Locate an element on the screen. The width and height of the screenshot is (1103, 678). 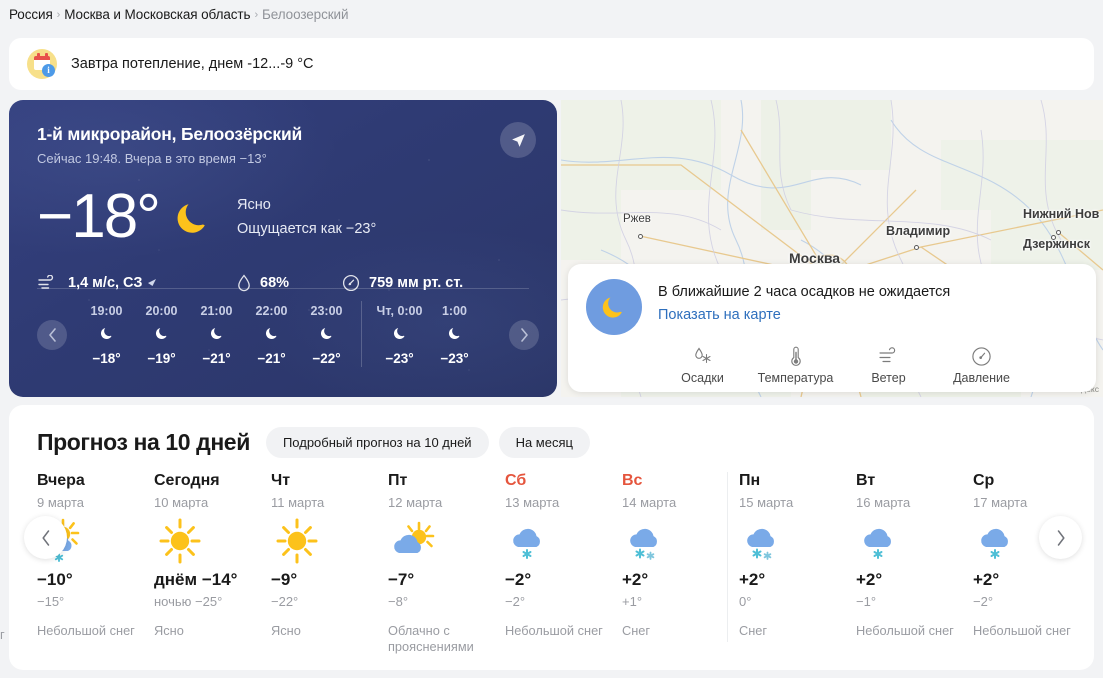
forecast-day: Вчера 9 марта −10° −15° Небольшой снег is located at coordinates (95, 563).